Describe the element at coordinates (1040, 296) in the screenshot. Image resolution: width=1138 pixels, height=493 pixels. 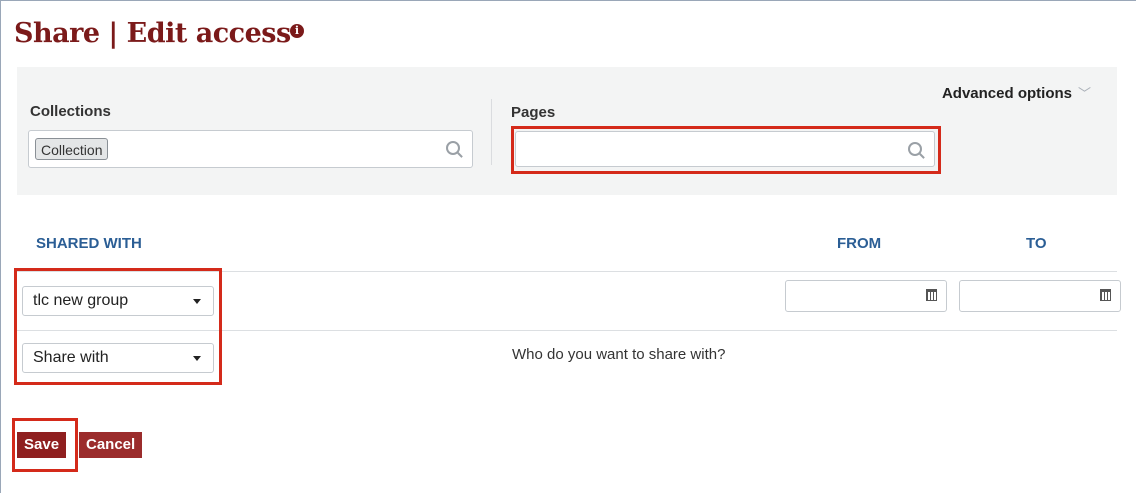
I see `to-date-input` at that location.